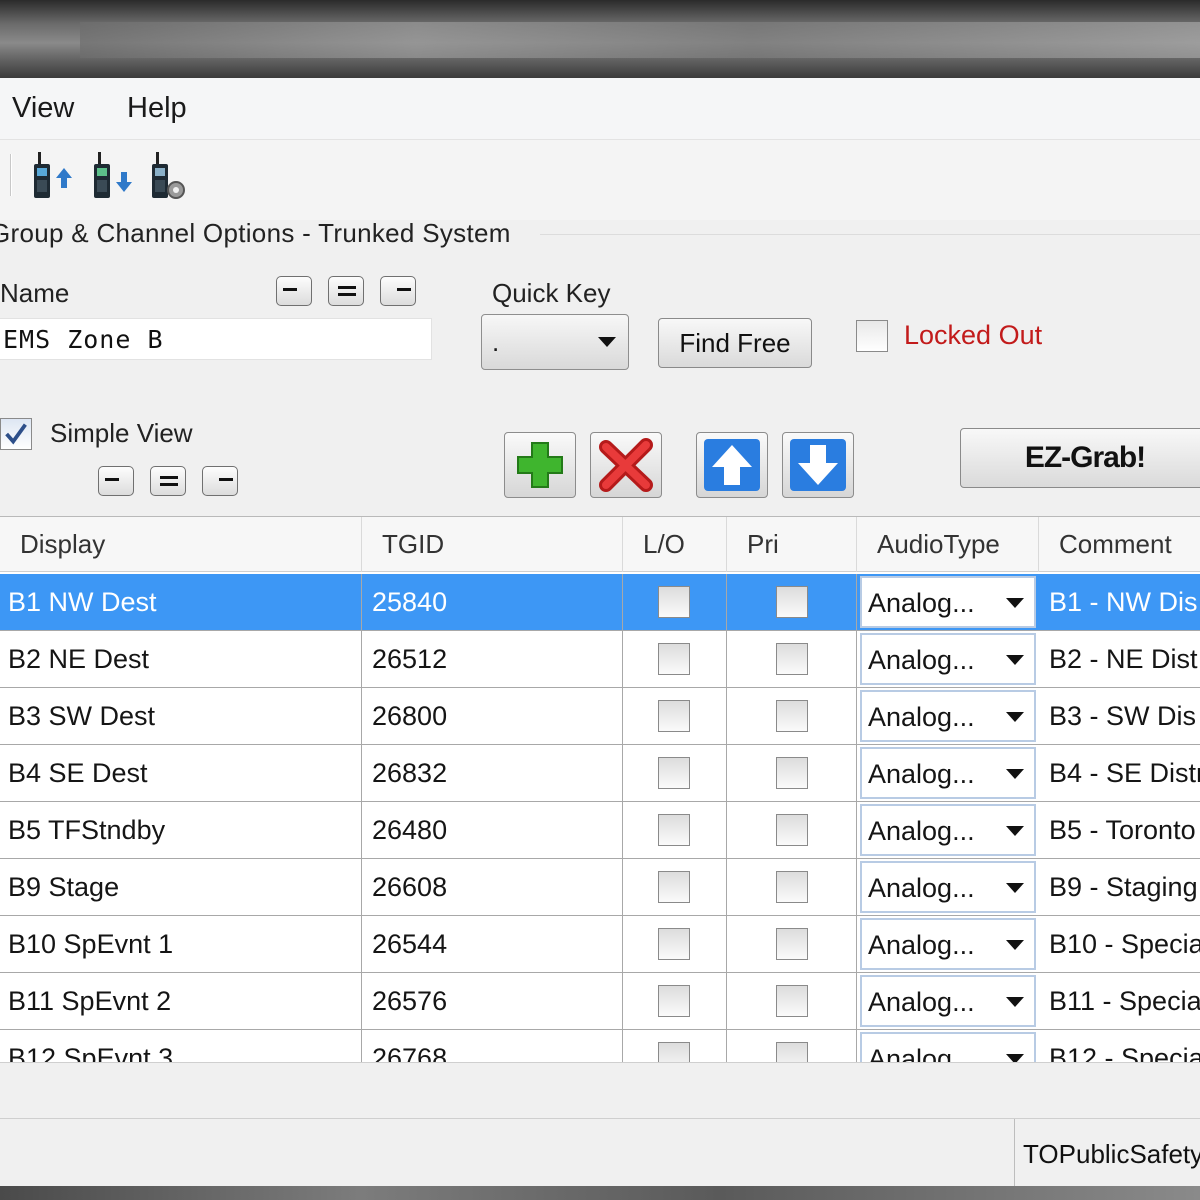 The image size is (1200, 1200). What do you see at coordinates (1120, 944) in the screenshot?
I see `cell-comment: B10 - Specia` at bounding box center [1120, 944].